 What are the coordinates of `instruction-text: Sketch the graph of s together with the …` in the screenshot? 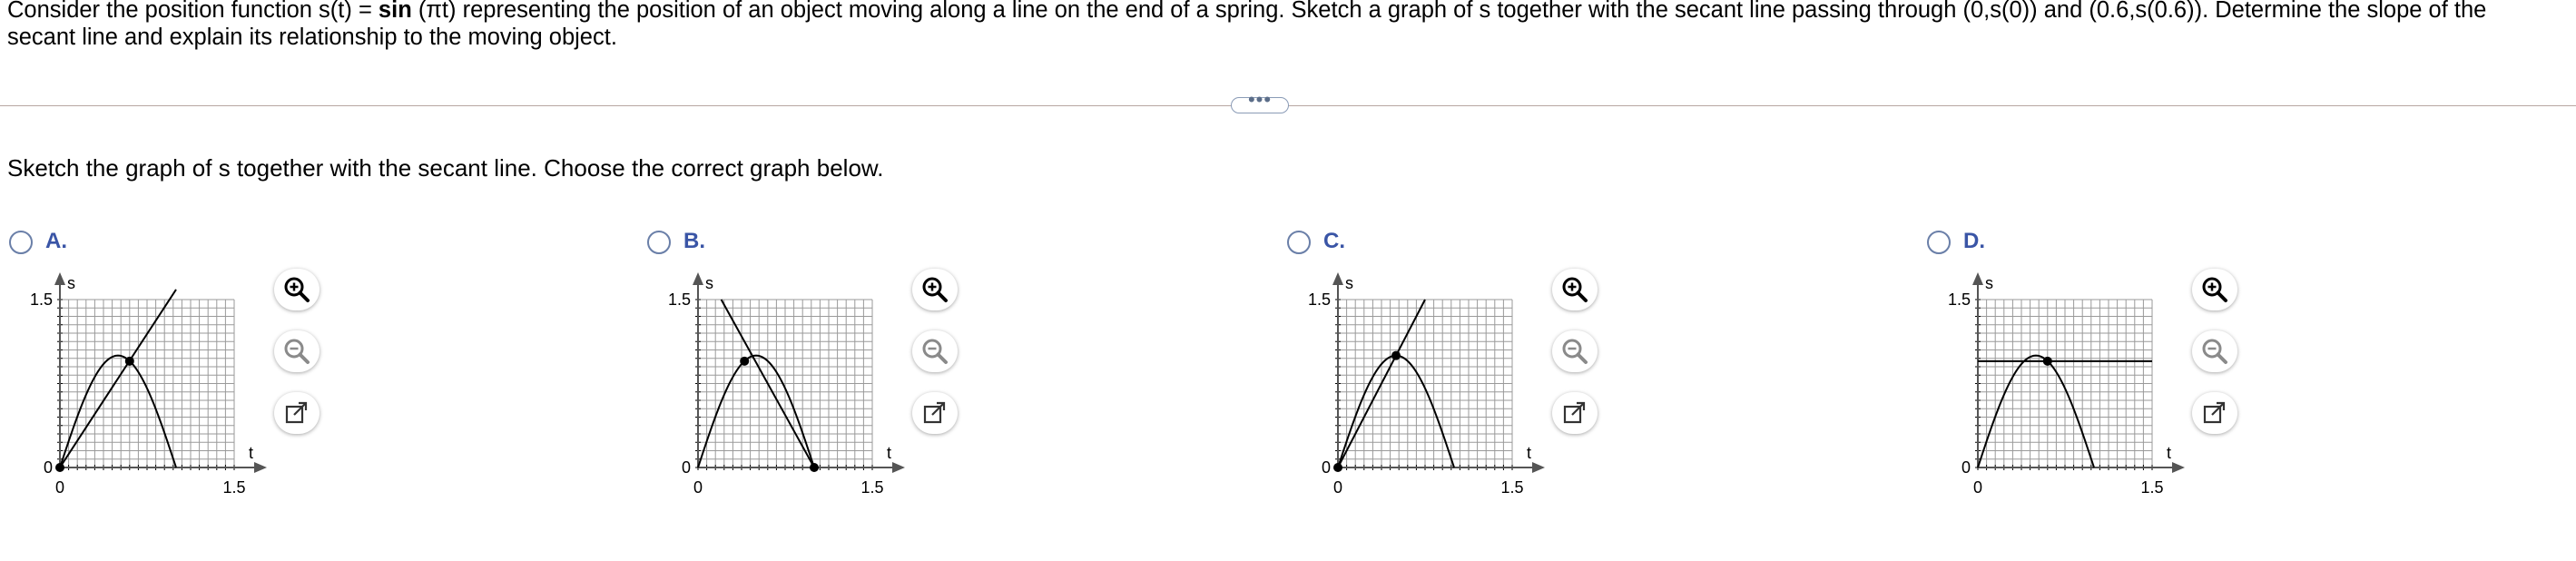 It's located at (445, 168).